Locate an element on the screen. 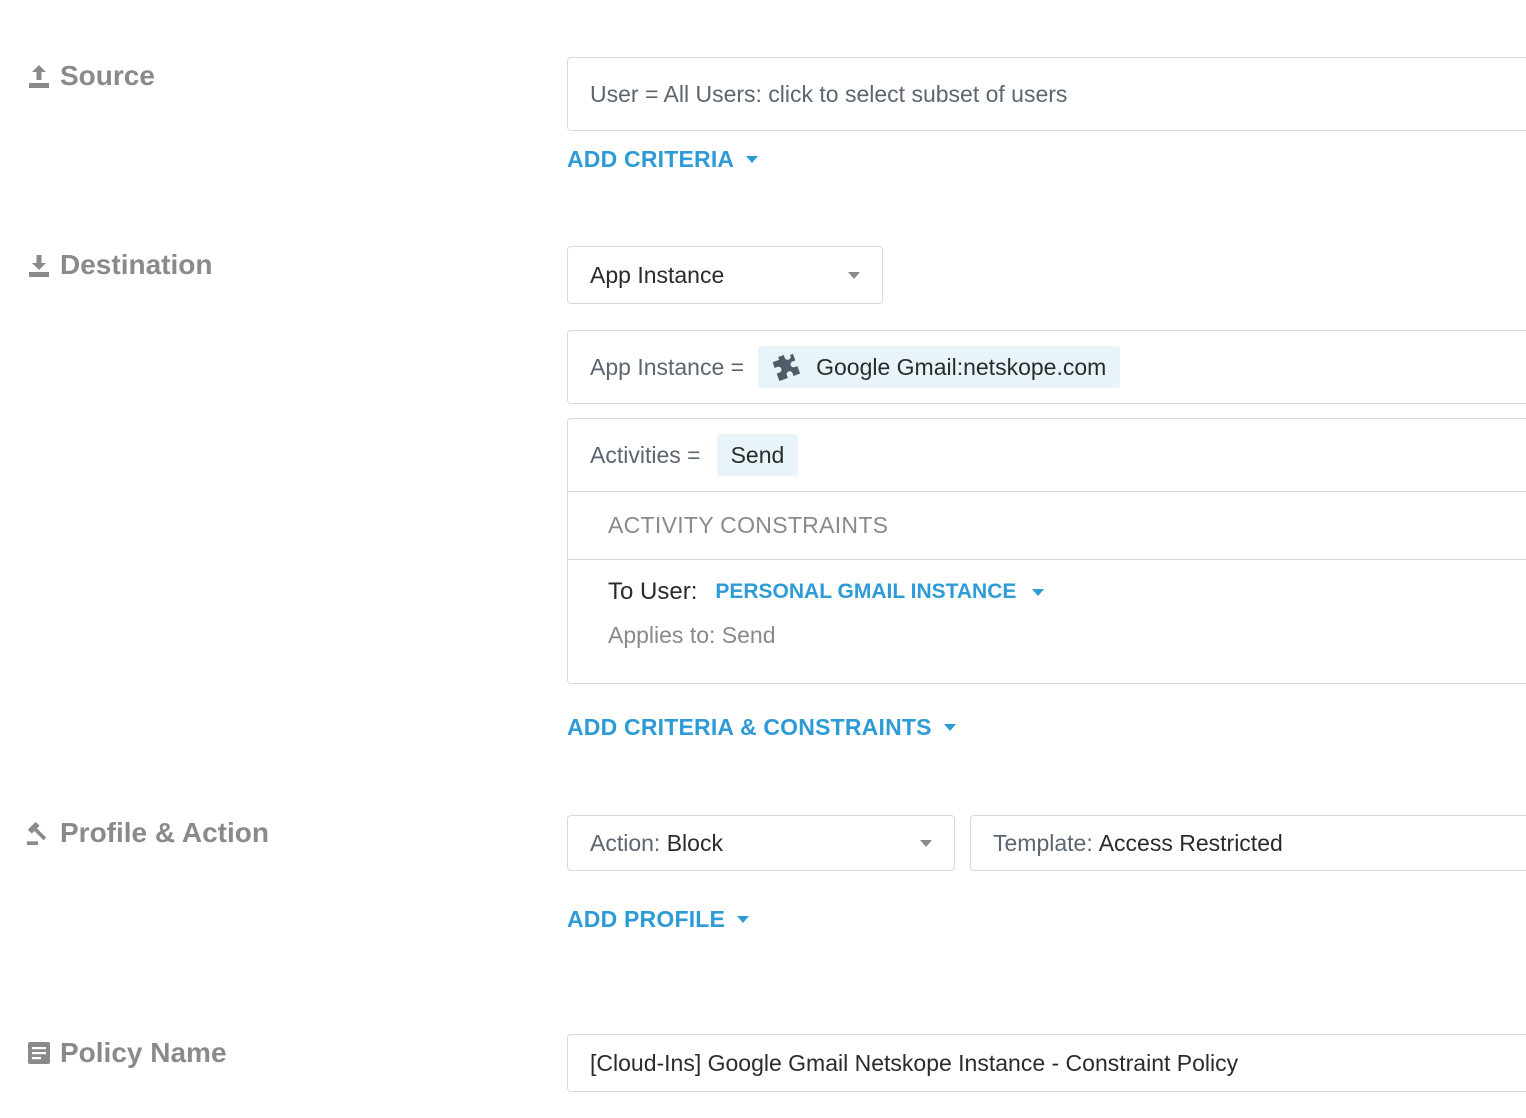 This screenshot has height=1118, width=1526. to-user-dropdown: PERSONAL GMAIL INSTANCE is located at coordinates (880, 592).